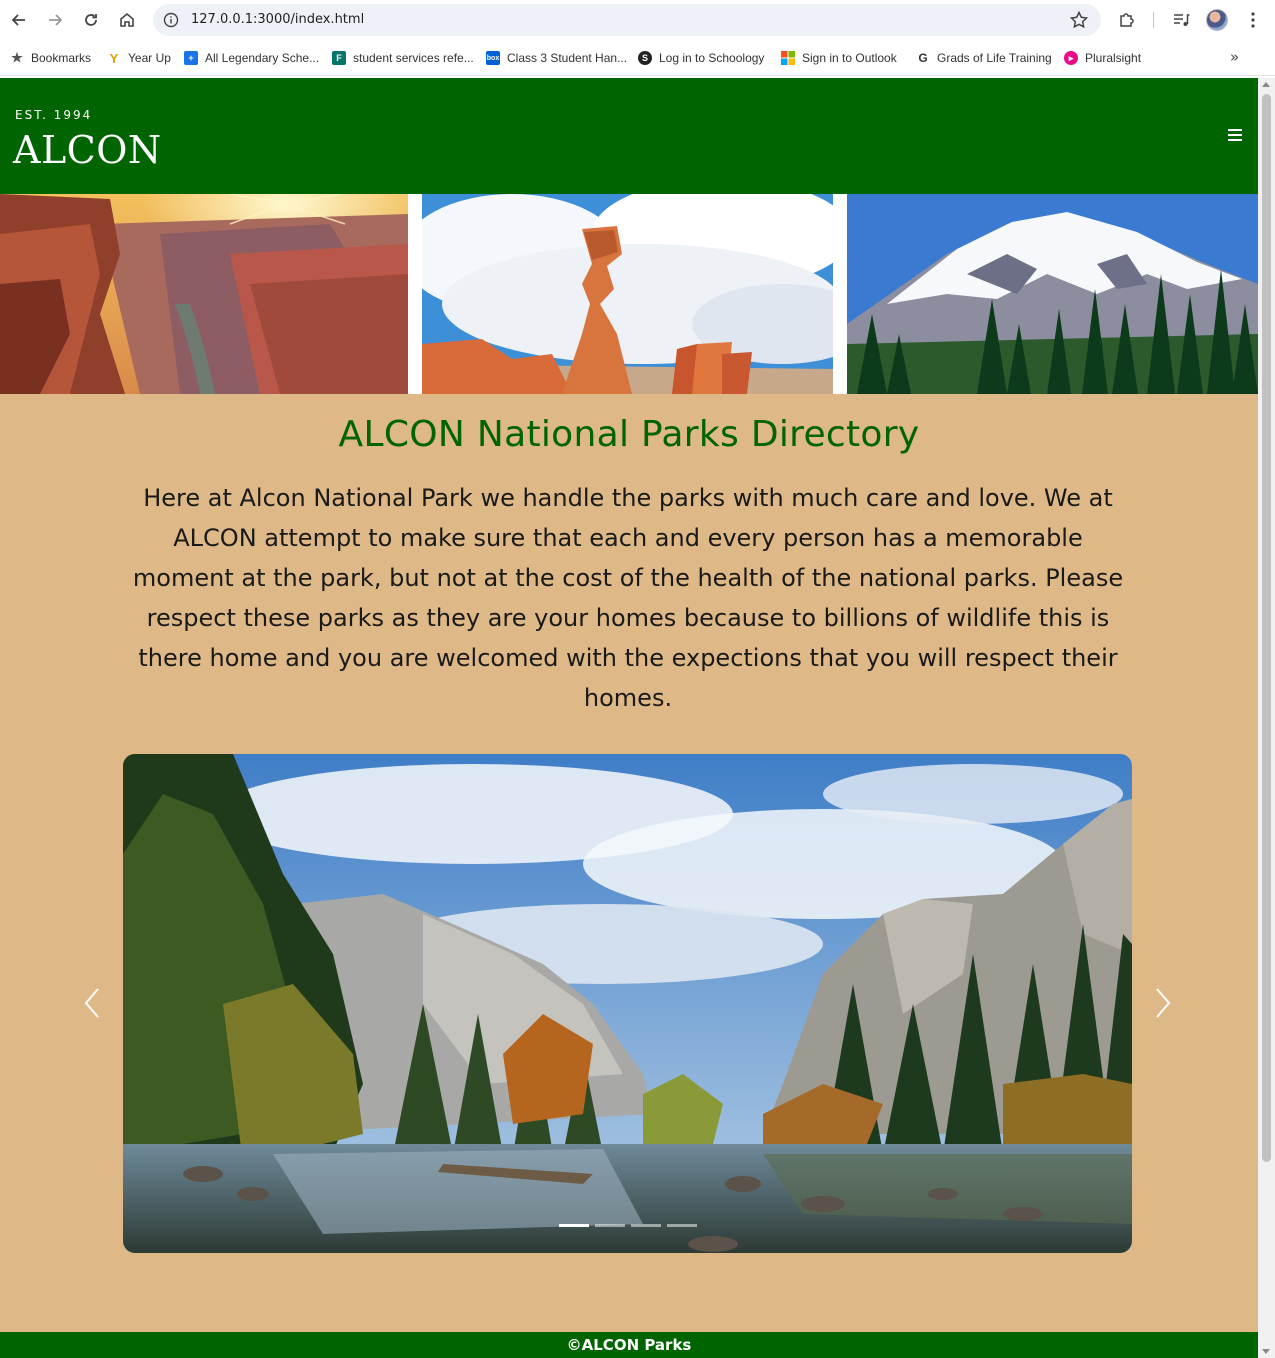 This screenshot has width=1275, height=1358. Describe the element at coordinates (339, 58) in the screenshot. I see `forms-icon: F` at that location.